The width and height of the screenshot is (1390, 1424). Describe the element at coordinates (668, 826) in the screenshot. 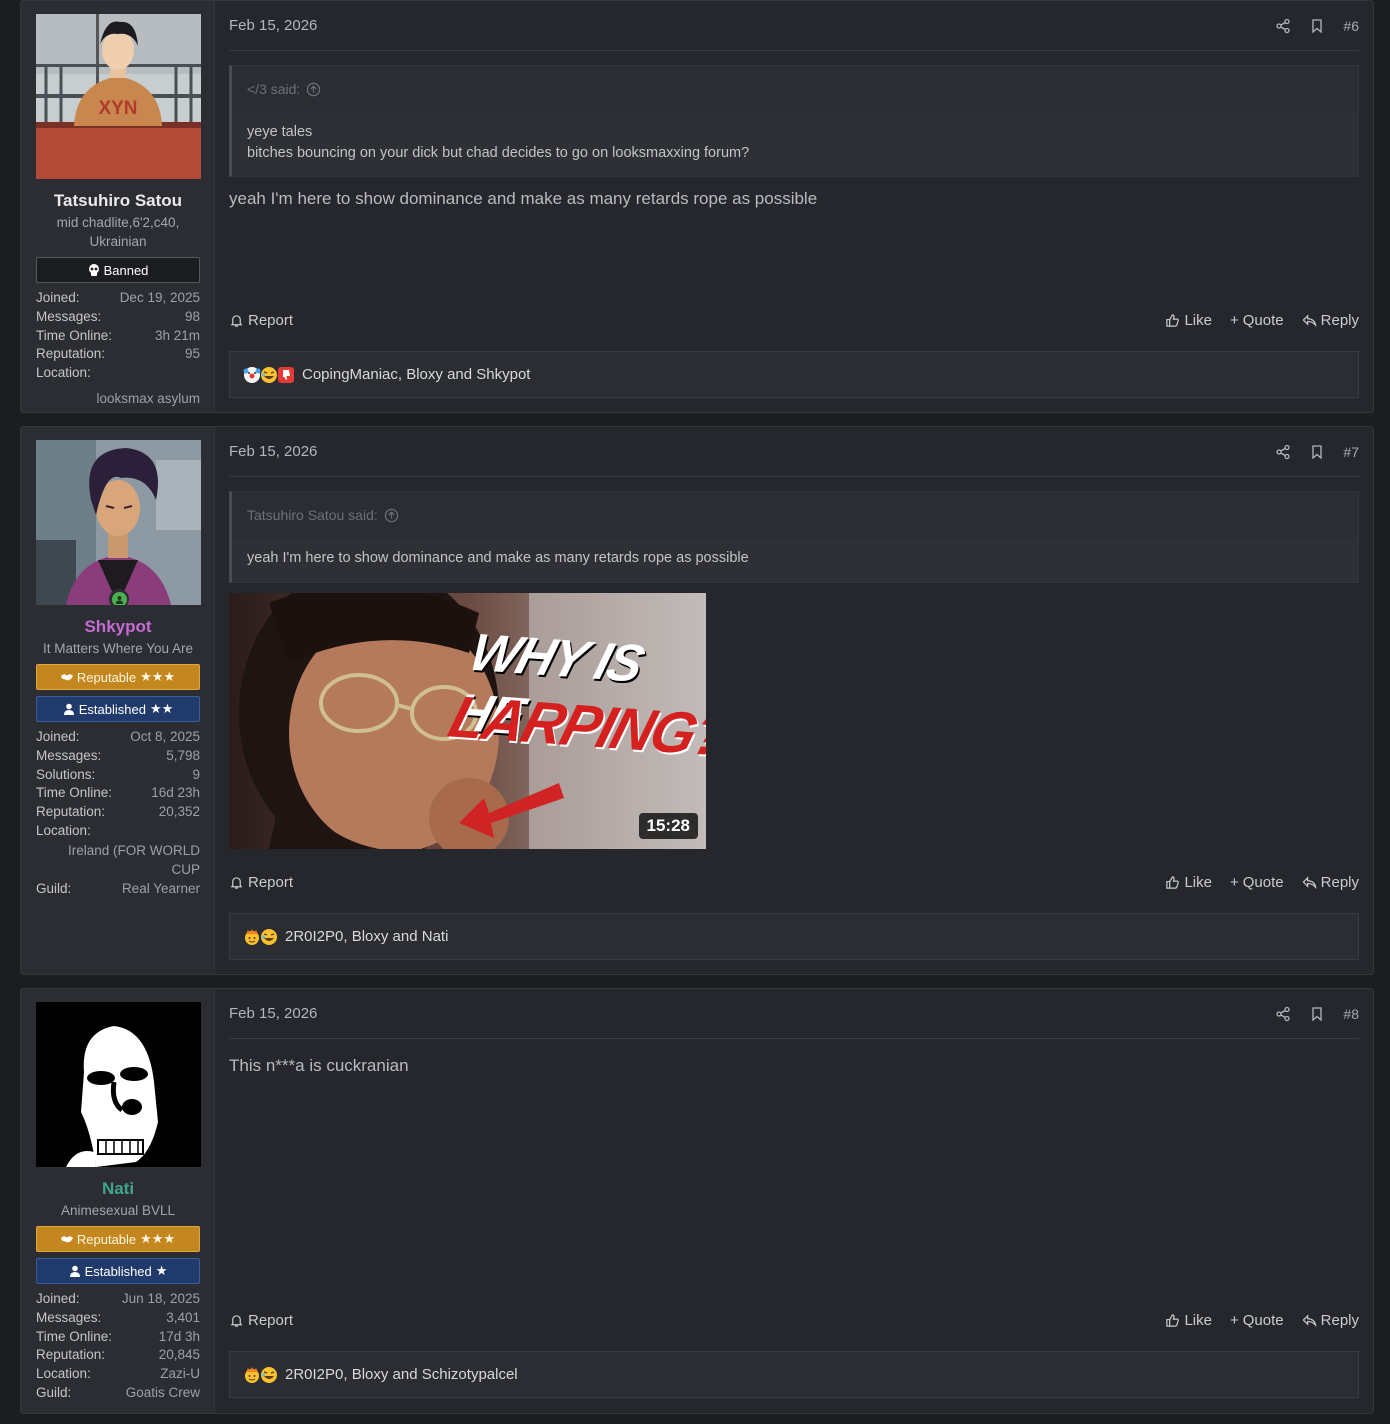

I see `video-duration: 15:28` at that location.